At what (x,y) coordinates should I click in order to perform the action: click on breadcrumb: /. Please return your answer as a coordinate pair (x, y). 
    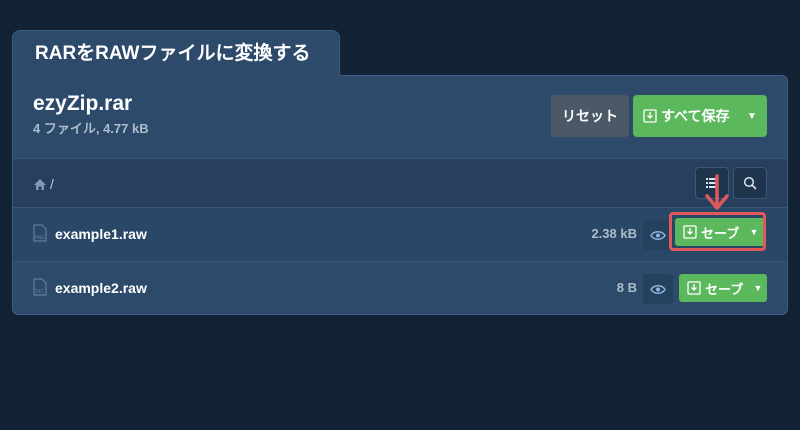
    Looking at the image, I should click on (43, 184).